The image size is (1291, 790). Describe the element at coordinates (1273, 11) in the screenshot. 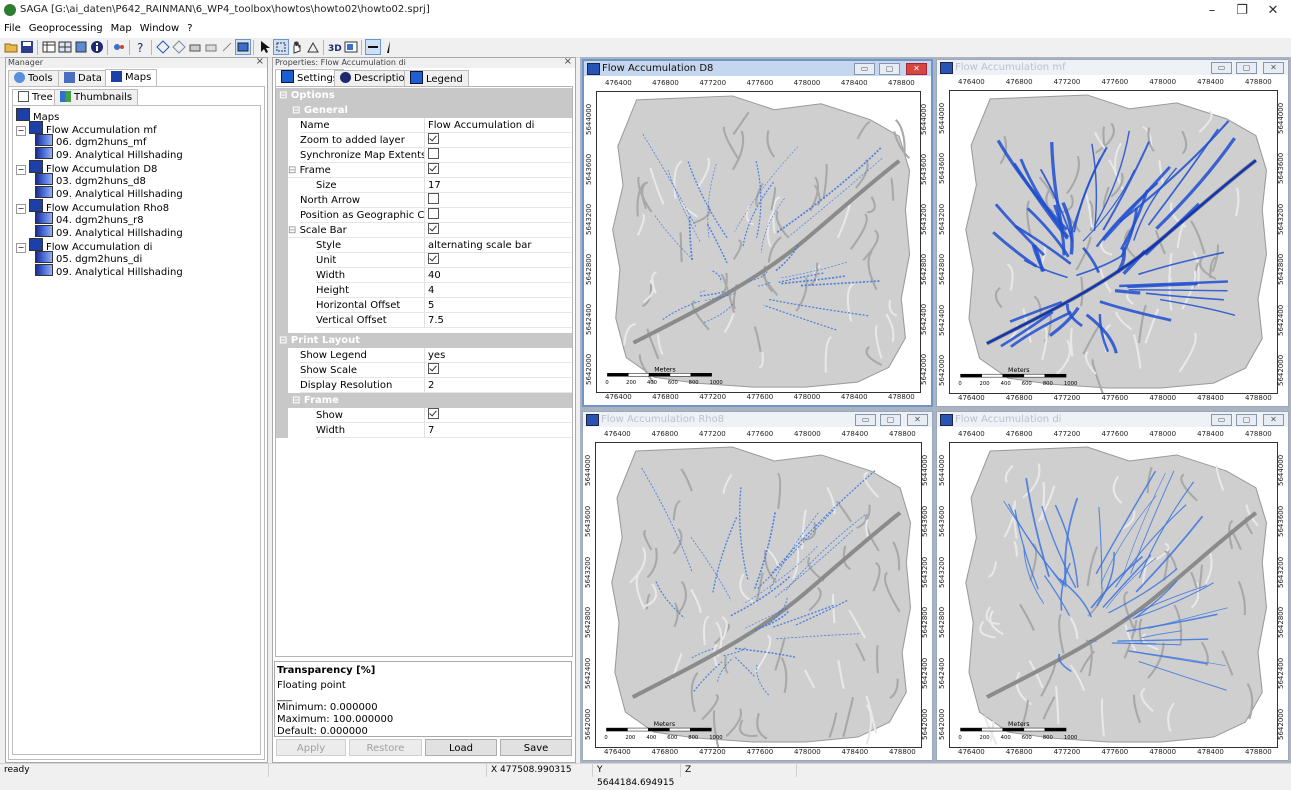

I see `close-button: ✕` at that location.